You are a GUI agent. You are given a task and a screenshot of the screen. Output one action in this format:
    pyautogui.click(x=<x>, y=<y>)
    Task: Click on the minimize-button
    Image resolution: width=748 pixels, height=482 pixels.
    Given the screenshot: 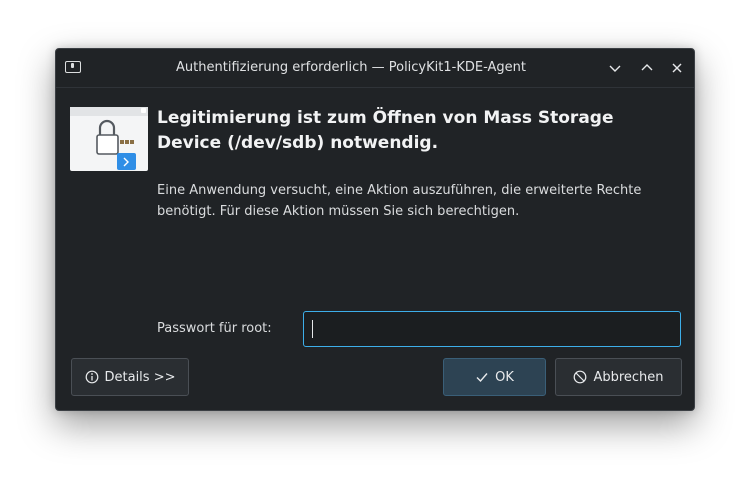 What is the action you would take?
    pyautogui.click(x=615, y=68)
    